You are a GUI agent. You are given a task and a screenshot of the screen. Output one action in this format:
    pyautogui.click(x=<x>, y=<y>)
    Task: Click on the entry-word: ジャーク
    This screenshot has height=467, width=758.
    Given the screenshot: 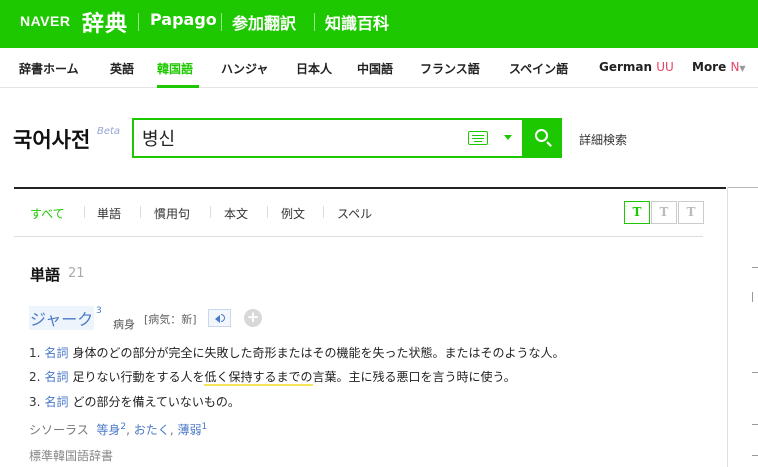 What is the action you would take?
    pyautogui.click(x=62, y=318)
    